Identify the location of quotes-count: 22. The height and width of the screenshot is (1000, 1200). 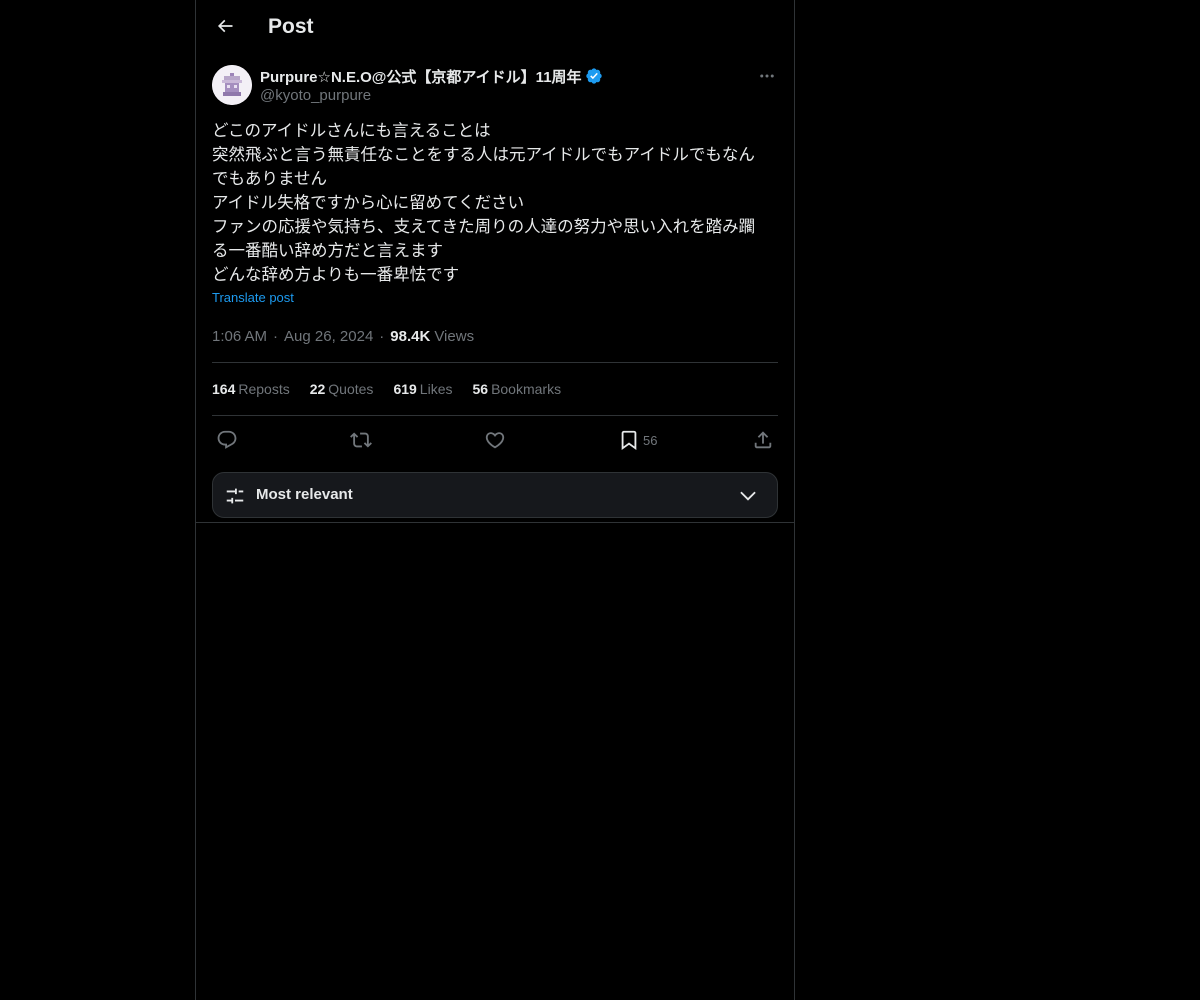
(317, 389).